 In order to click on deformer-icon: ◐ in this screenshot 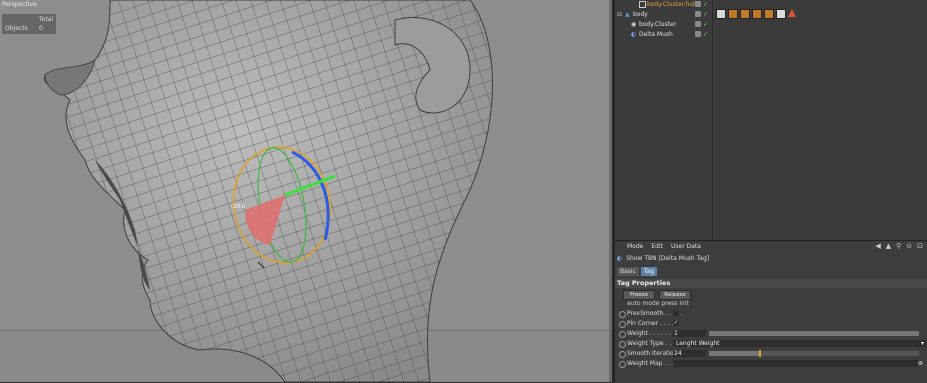, I will do `click(634, 34)`.